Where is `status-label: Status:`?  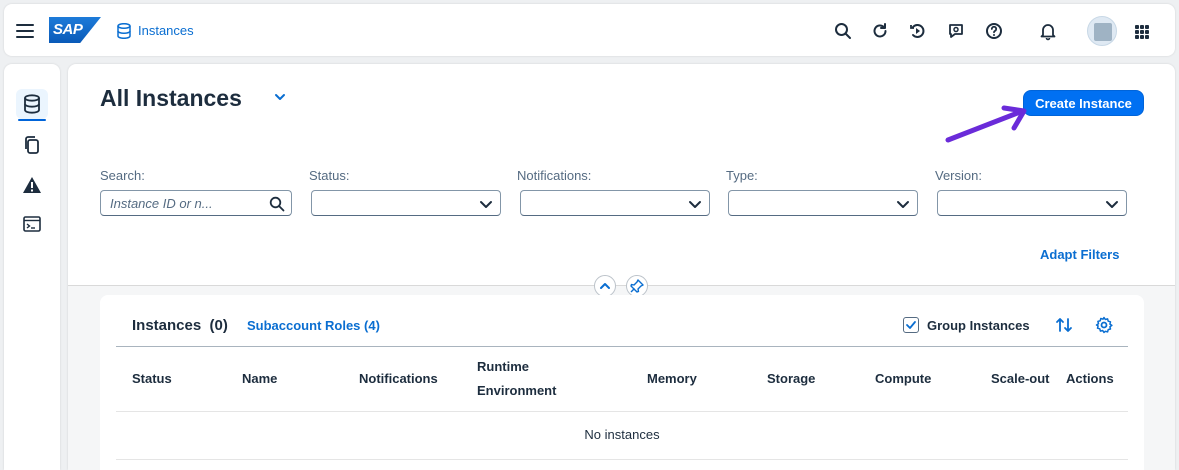
status-label: Status: is located at coordinates (329, 175).